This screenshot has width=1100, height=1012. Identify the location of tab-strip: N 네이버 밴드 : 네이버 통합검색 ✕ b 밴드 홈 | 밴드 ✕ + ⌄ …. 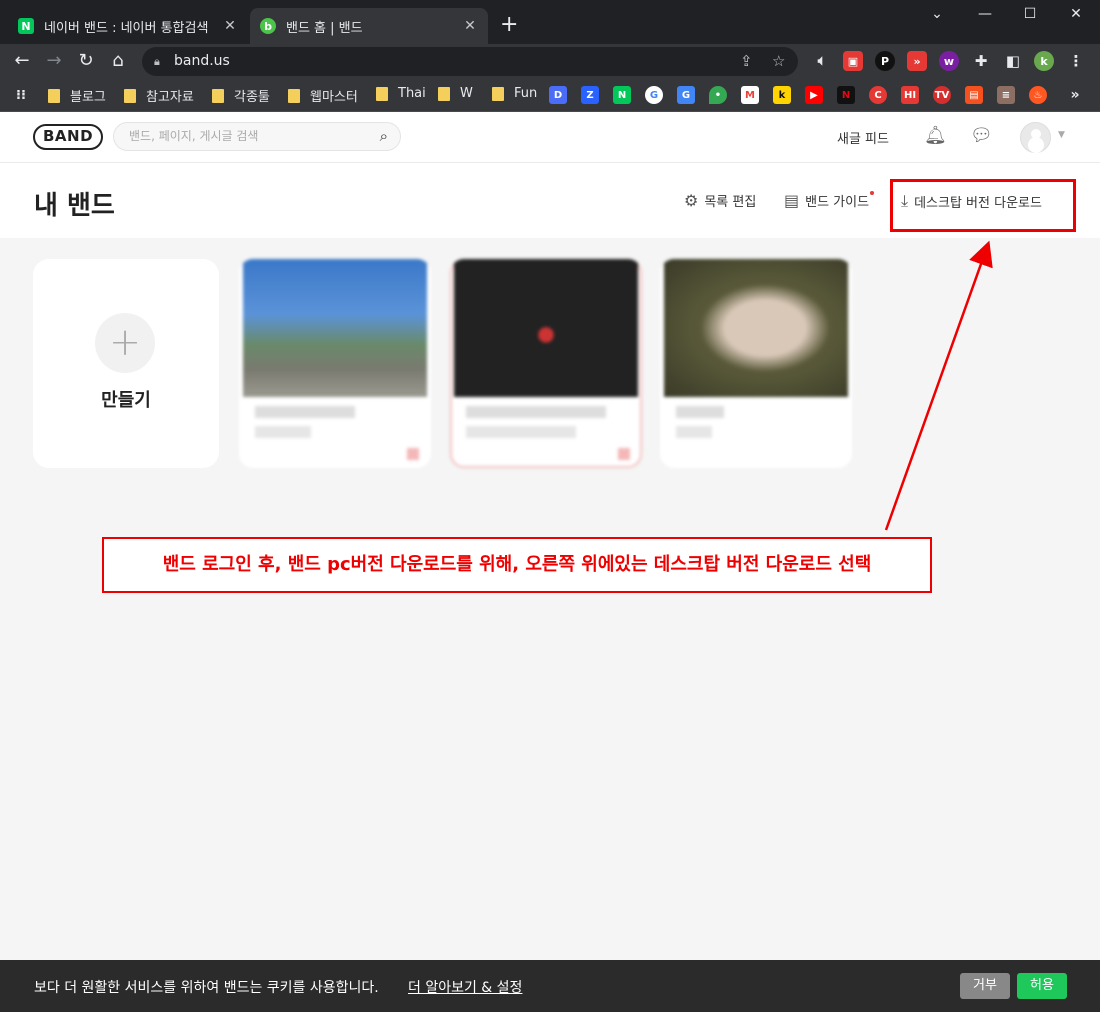
(550, 22).